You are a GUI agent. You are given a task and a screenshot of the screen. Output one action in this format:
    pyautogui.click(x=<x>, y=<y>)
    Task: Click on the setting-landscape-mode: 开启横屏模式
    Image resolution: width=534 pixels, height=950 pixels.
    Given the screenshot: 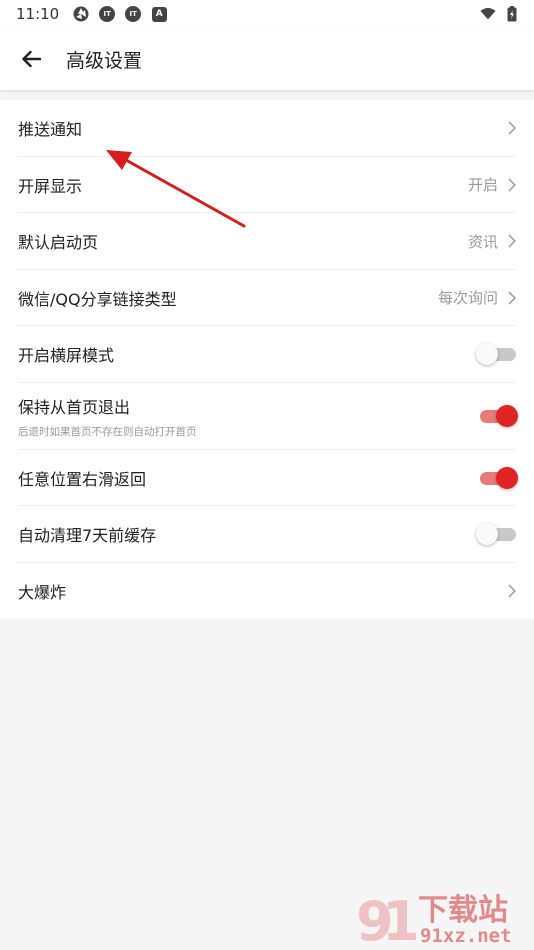 What is the action you would take?
    pyautogui.click(x=267, y=354)
    